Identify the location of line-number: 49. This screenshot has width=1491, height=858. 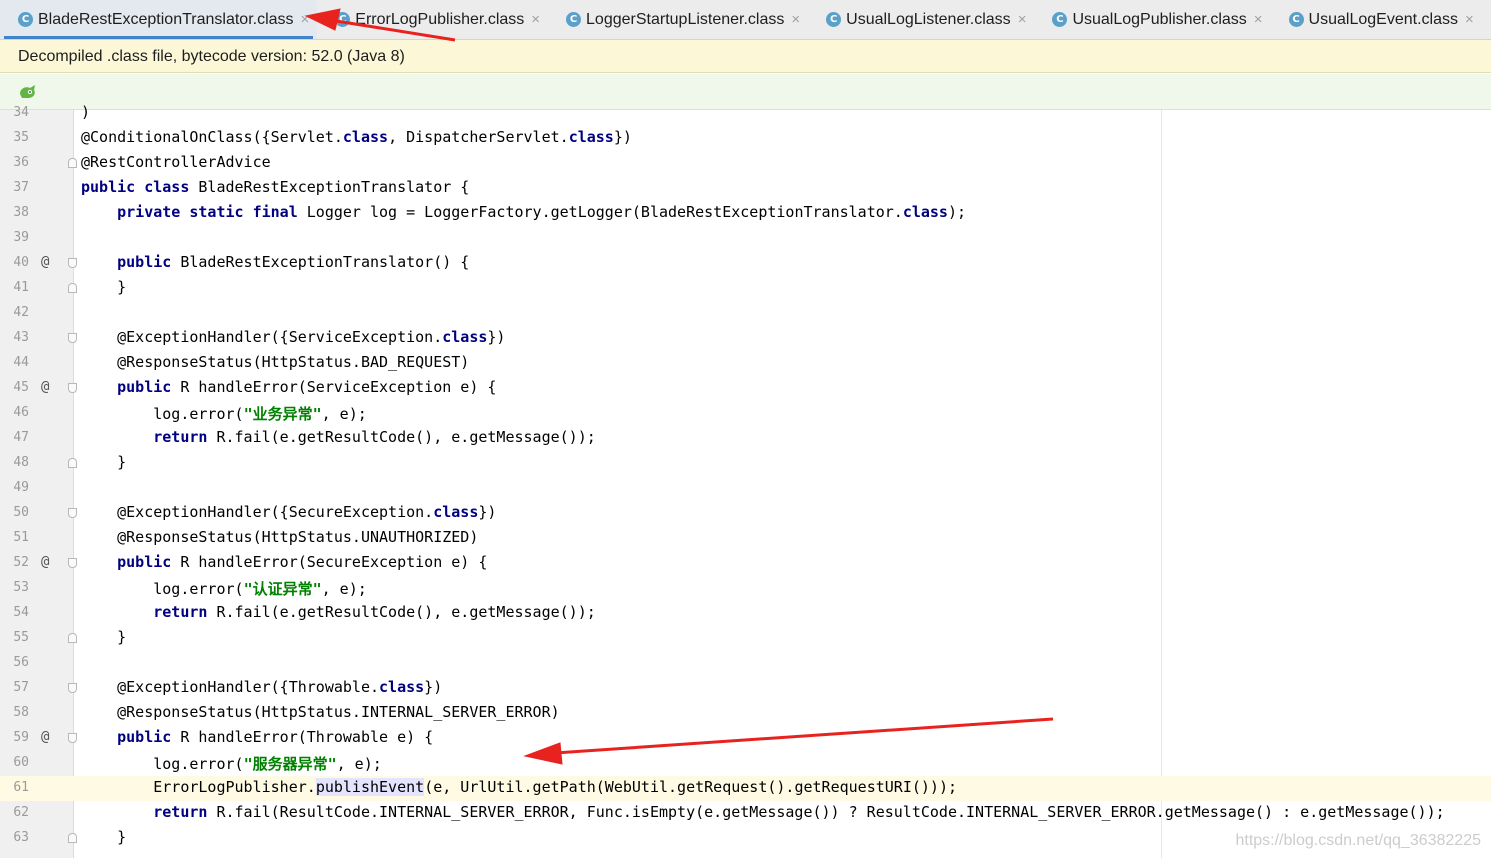
(14, 487).